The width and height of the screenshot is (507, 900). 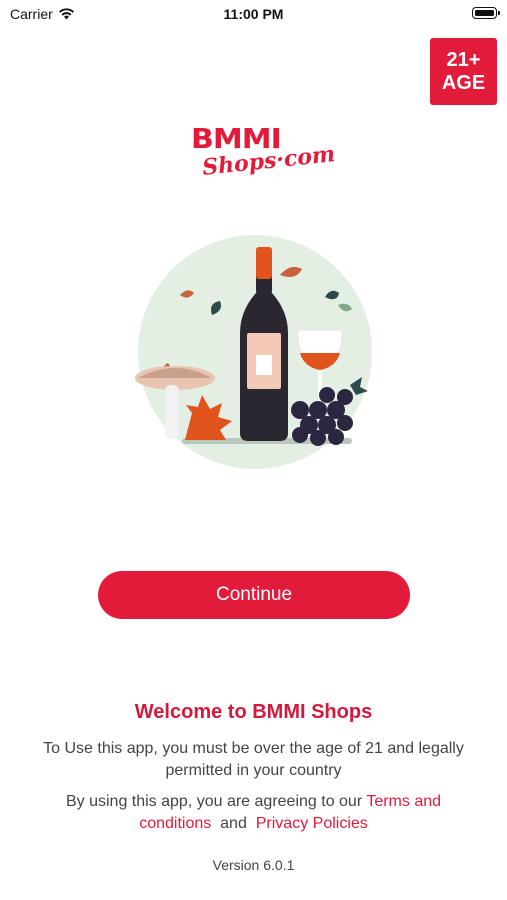 I want to click on age-badge-label: AGE, so click(x=463, y=82).